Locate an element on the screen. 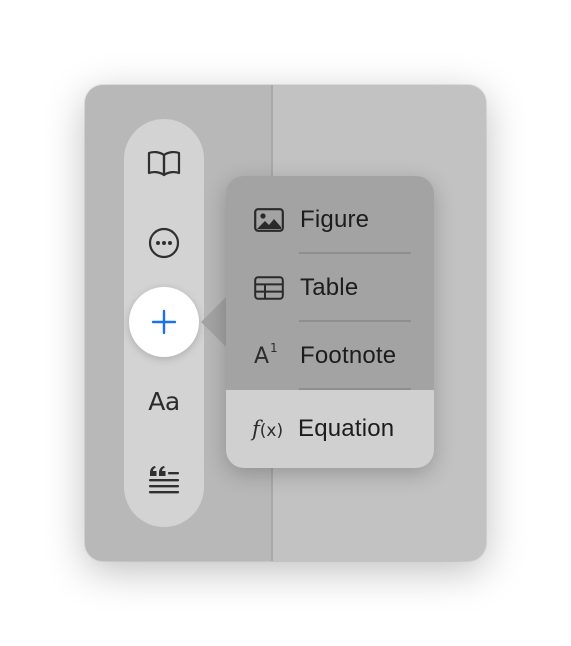 The width and height of the screenshot is (571, 646). menu-item-figure: Figure is located at coordinates (330, 220).